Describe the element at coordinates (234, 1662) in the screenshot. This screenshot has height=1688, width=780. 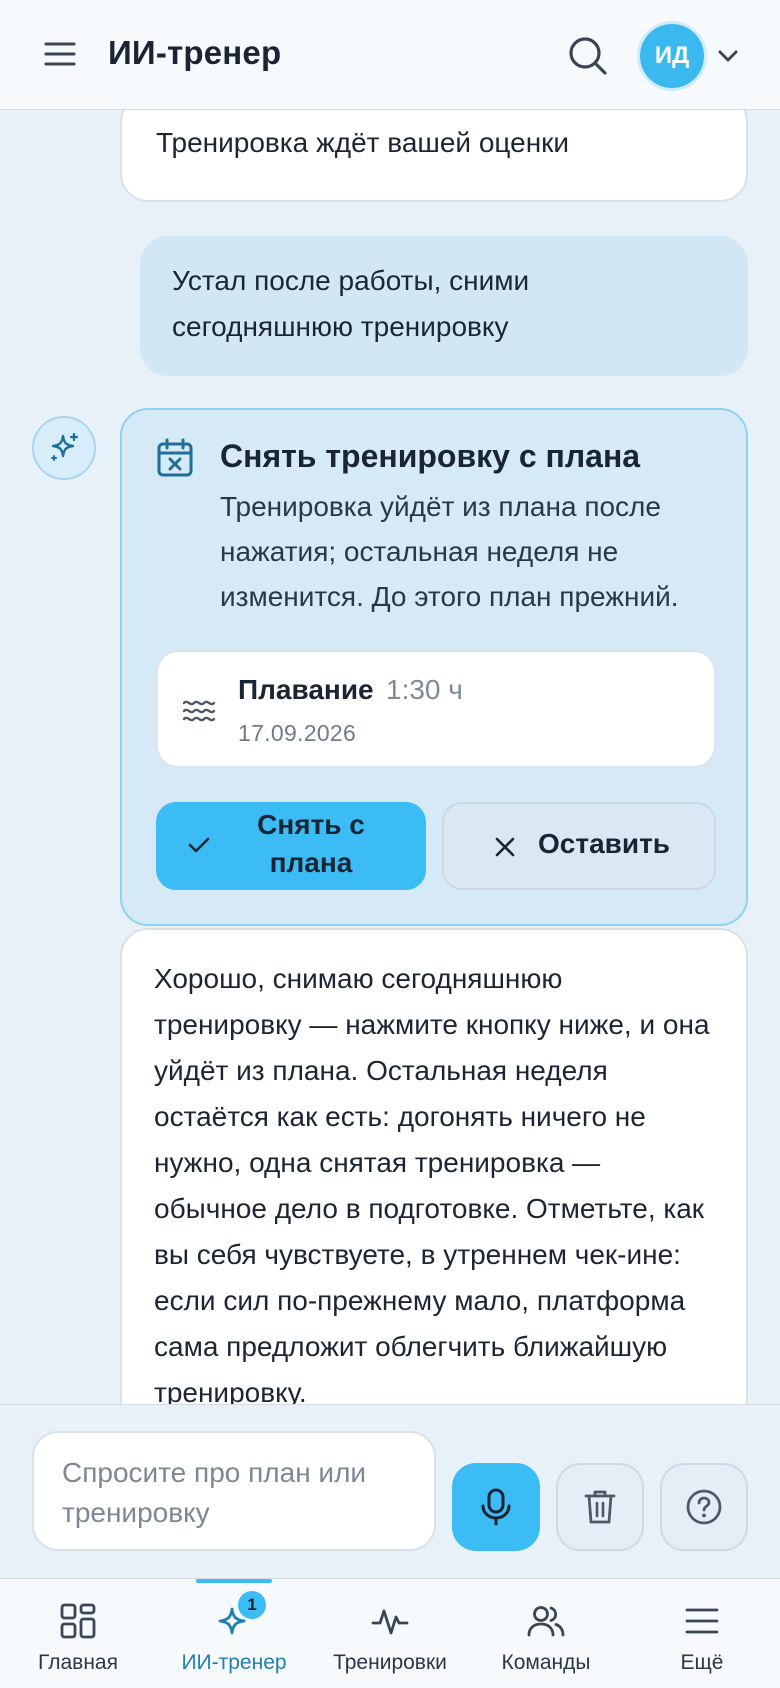
I see `nav-label: ИИ-тренер` at that location.